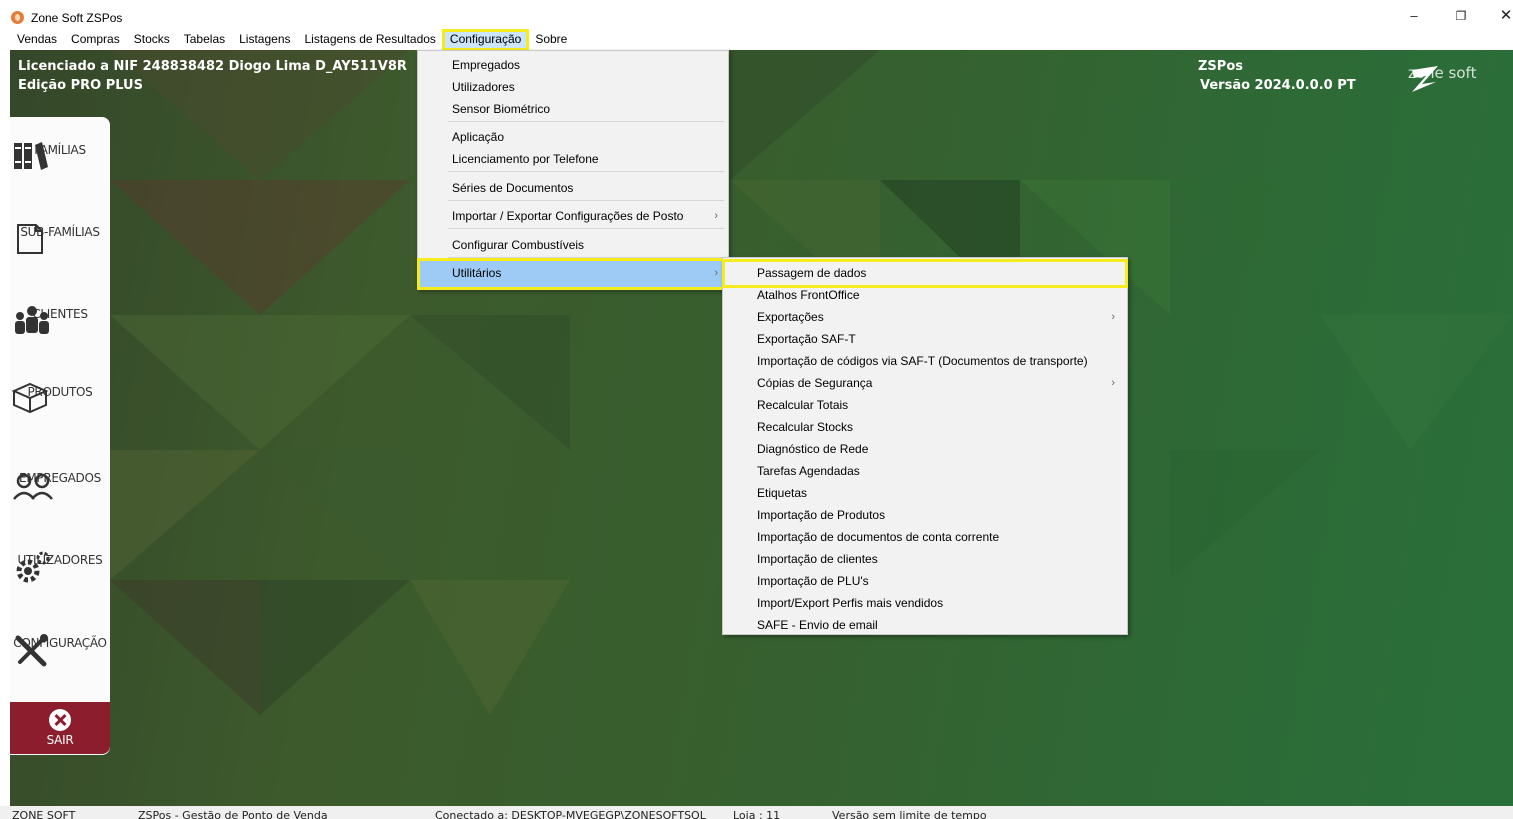 This screenshot has width=1513, height=819. I want to click on menu-item-passagem-de-dados: Passagem de dados, so click(925, 273).